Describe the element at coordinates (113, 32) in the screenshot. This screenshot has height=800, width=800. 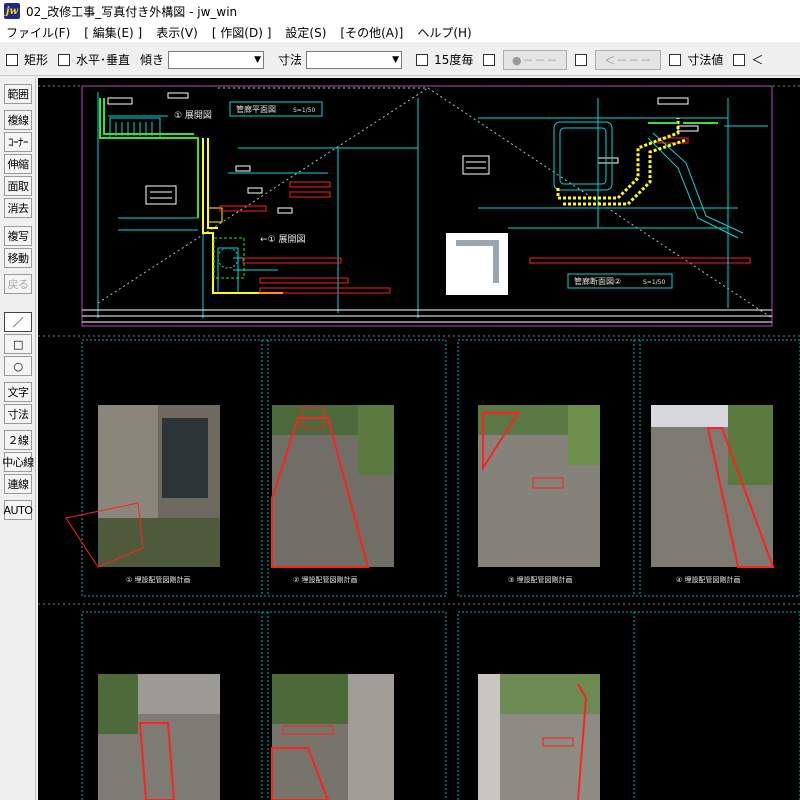
I see `menu-edit: [ 編集(E) ]` at that location.